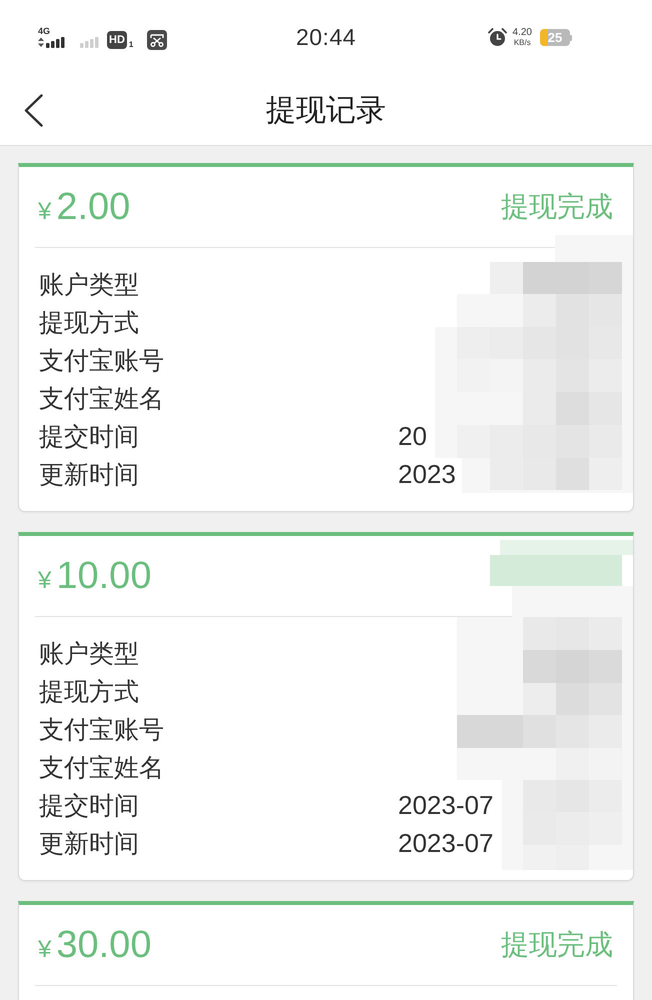 This screenshot has width=652, height=1000. What do you see at coordinates (104, 576) in the screenshot?
I see `amount-text: 10.00` at bounding box center [104, 576].